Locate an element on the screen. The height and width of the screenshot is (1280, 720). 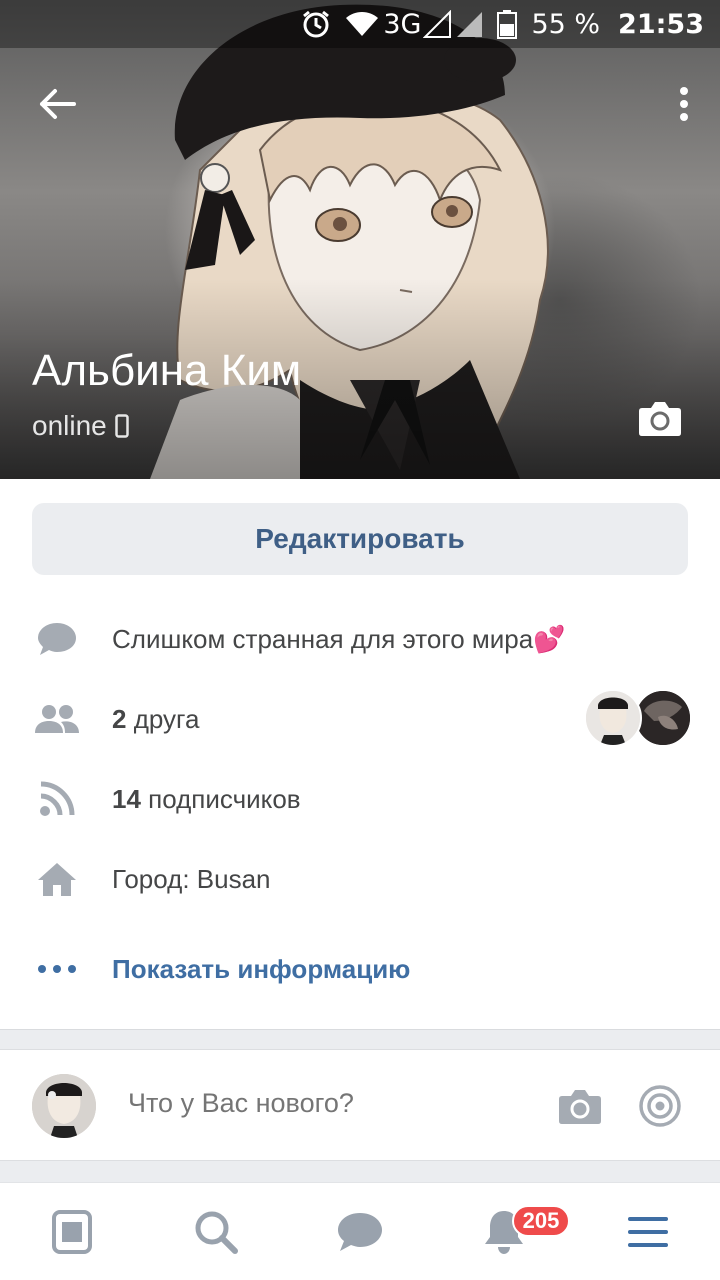
followers-row: 14 подписчиков is located at coordinates (360, 799).